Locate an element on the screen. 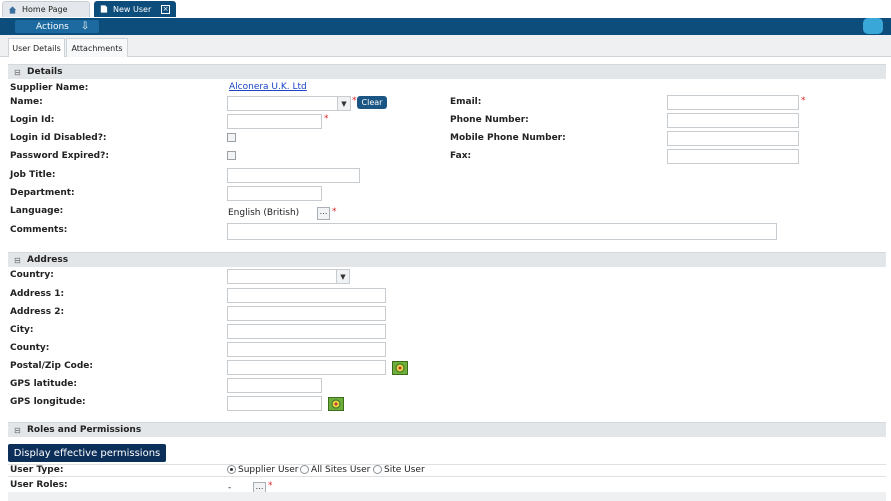 The image size is (891, 501). user-type-label: User Type: is located at coordinates (37, 470).